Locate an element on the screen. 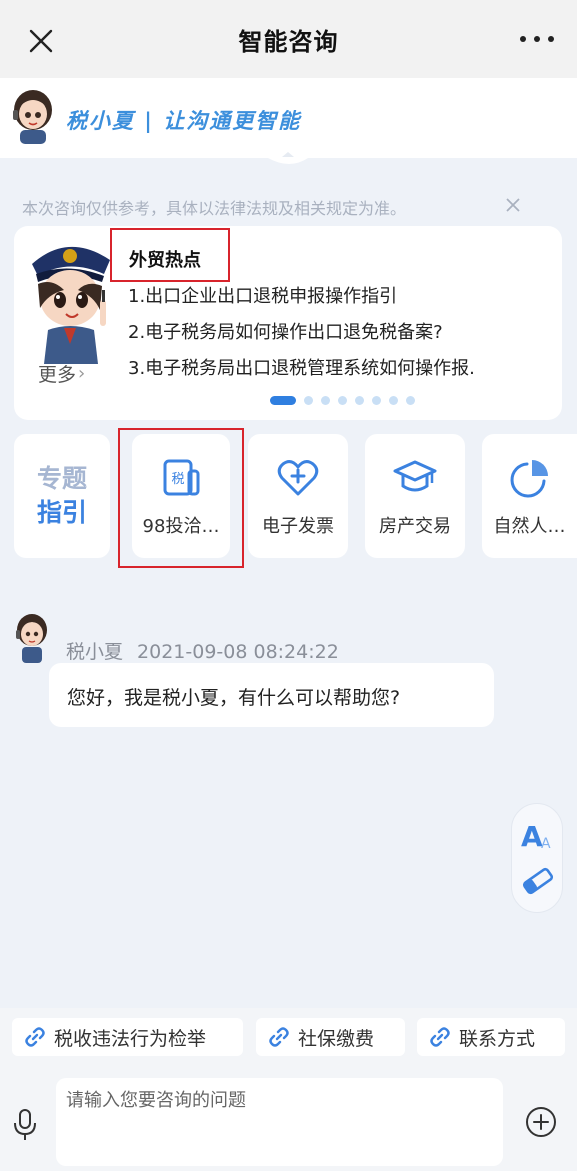 This screenshot has width=577, height=1171. close-icon is located at coordinates (41, 41).